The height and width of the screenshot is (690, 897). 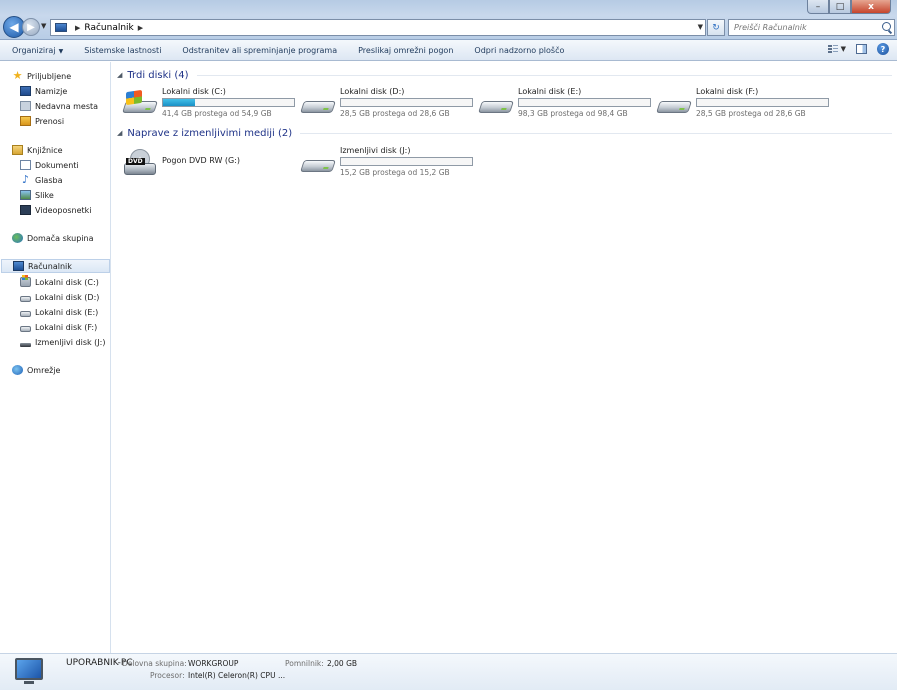 What do you see at coordinates (378, 27) in the screenshot?
I see `address-bar: ▶ Računalnik ▶ ▼` at bounding box center [378, 27].